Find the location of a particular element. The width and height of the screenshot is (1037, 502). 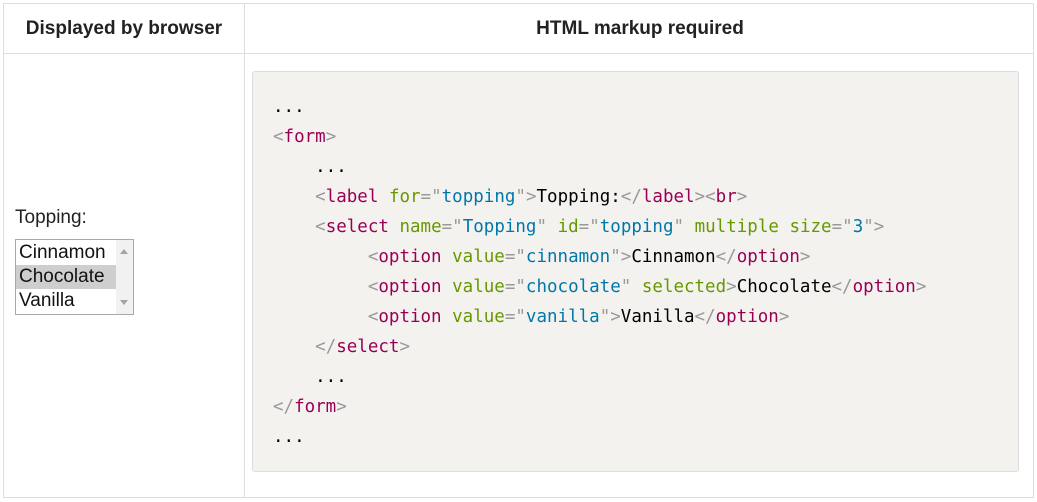

topping-select: Cinnamon Chocolate Vanilla is located at coordinates (74, 277).